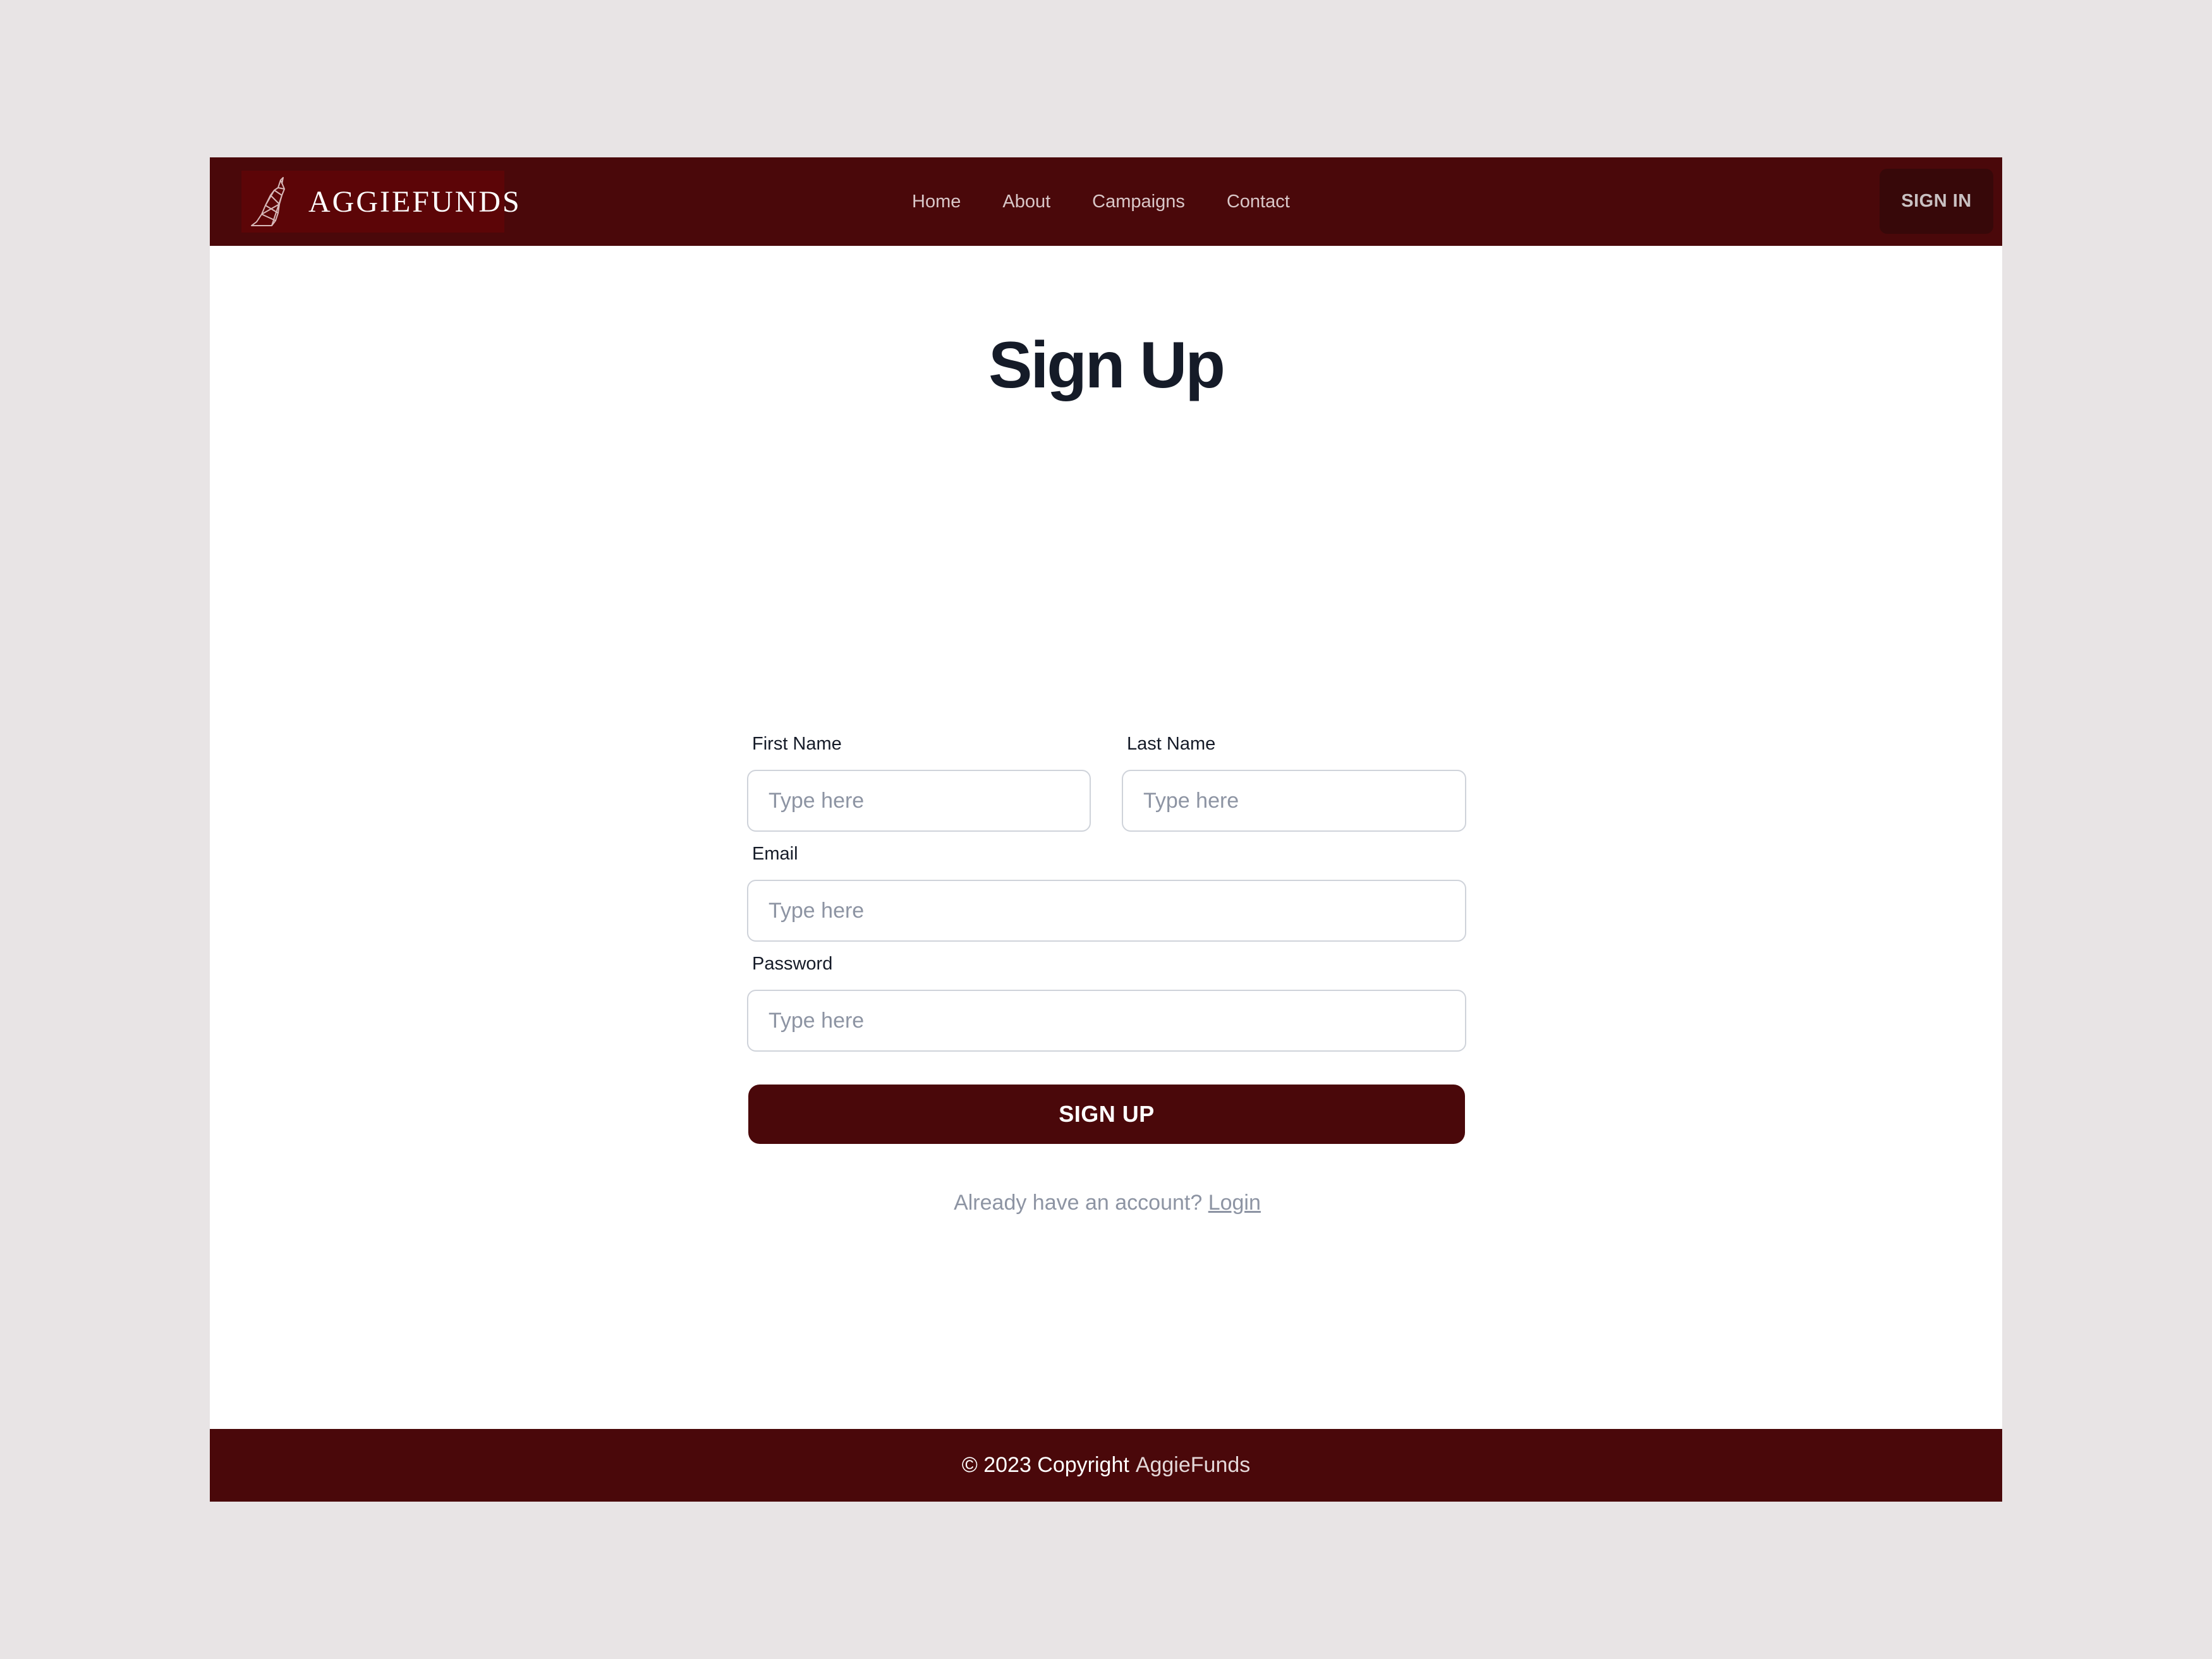 Image resolution: width=2212 pixels, height=1659 pixels. I want to click on email-input, so click(1106, 911).